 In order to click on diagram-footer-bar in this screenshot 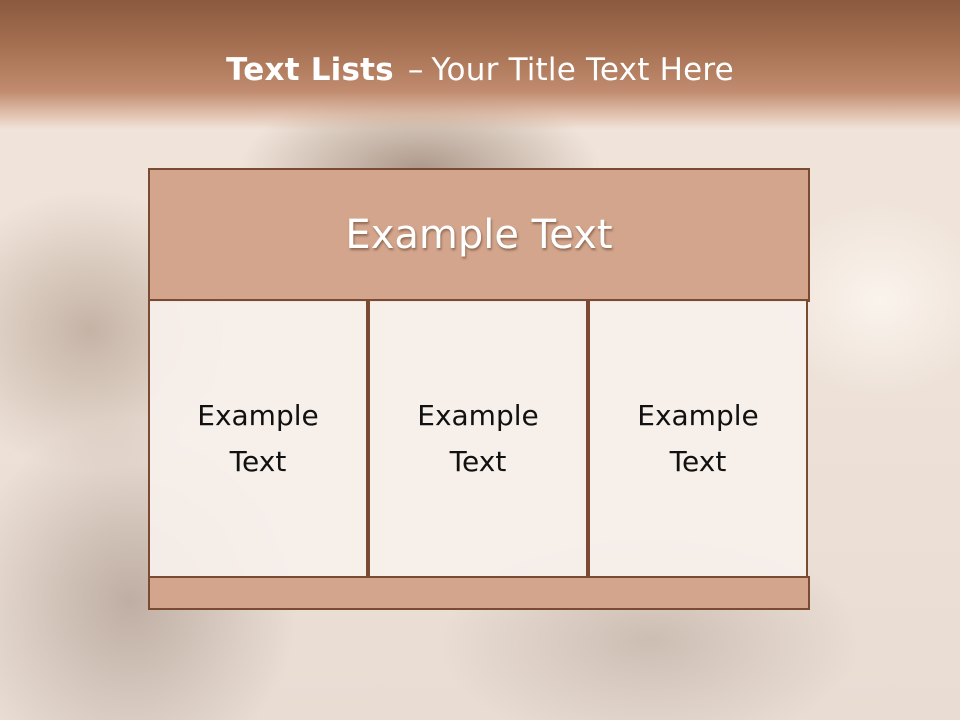, I will do `click(479, 593)`.